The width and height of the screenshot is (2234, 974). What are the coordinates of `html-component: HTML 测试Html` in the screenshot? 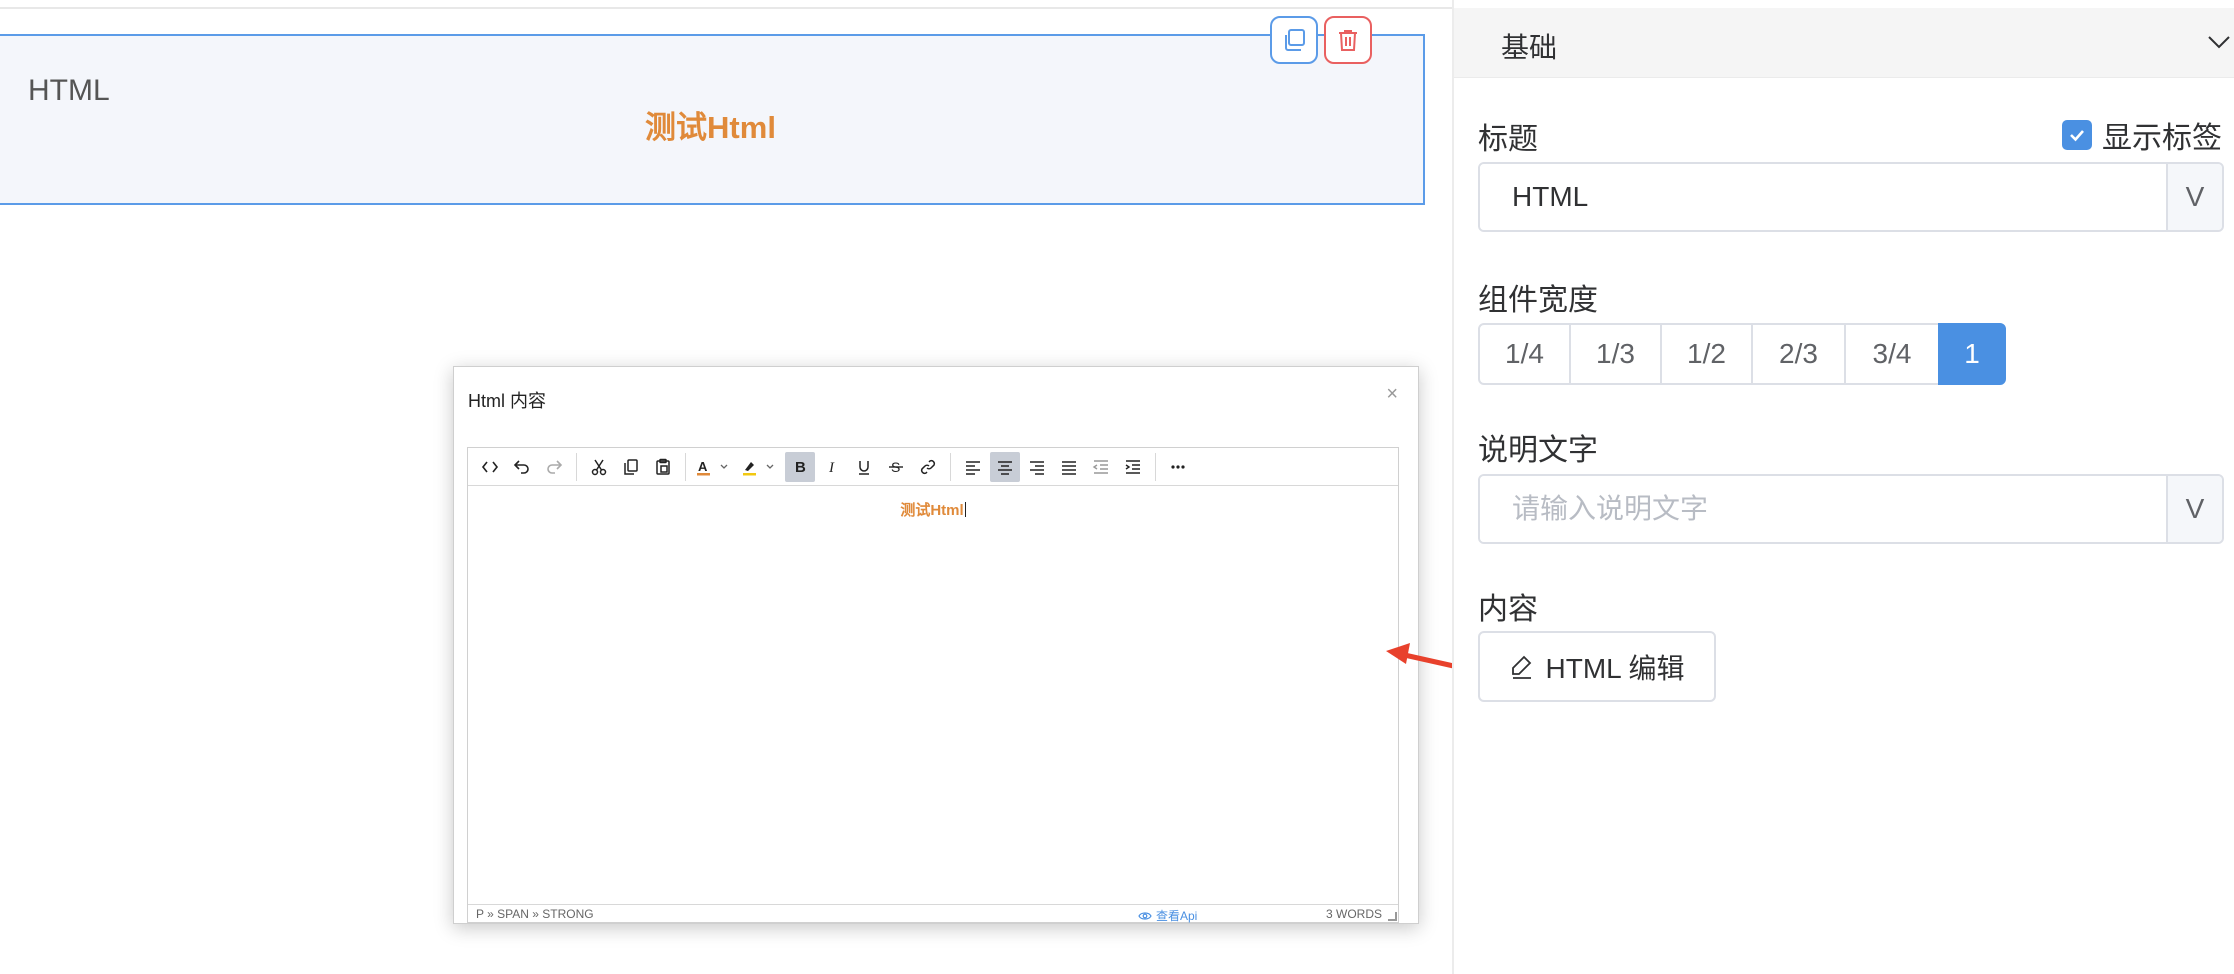 It's located at (712, 110).